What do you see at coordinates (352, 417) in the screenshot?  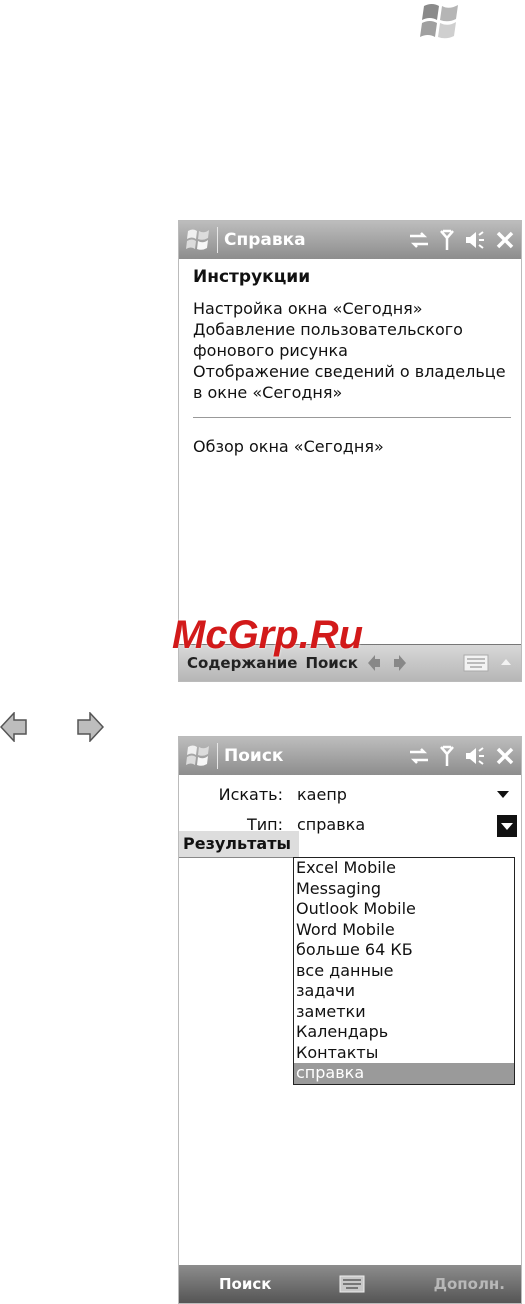 I see `divider` at bounding box center [352, 417].